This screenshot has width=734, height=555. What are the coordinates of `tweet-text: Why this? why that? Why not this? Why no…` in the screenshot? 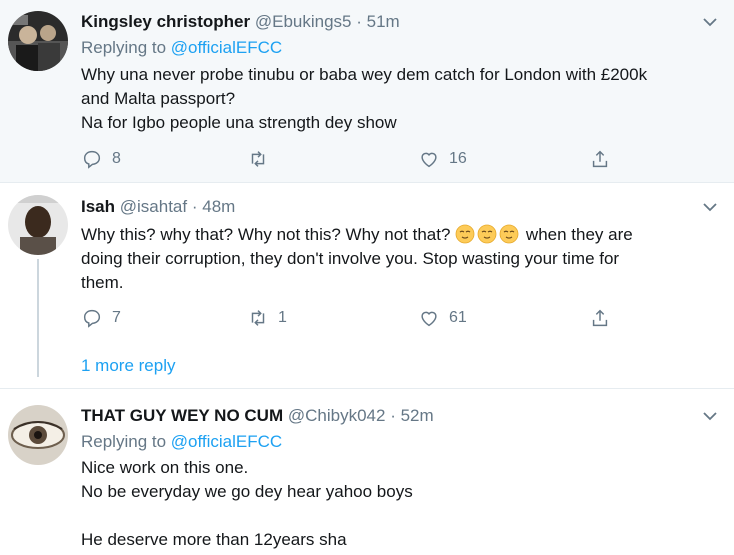 It's located at (401, 259).